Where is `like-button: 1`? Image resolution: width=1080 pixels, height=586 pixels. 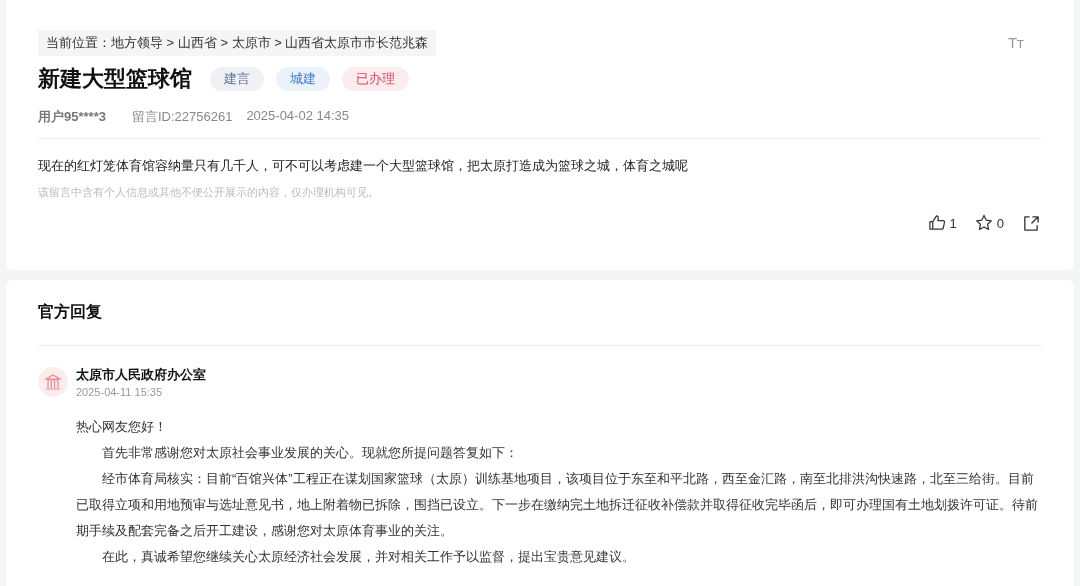
like-button: 1 is located at coordinates (942, 223).